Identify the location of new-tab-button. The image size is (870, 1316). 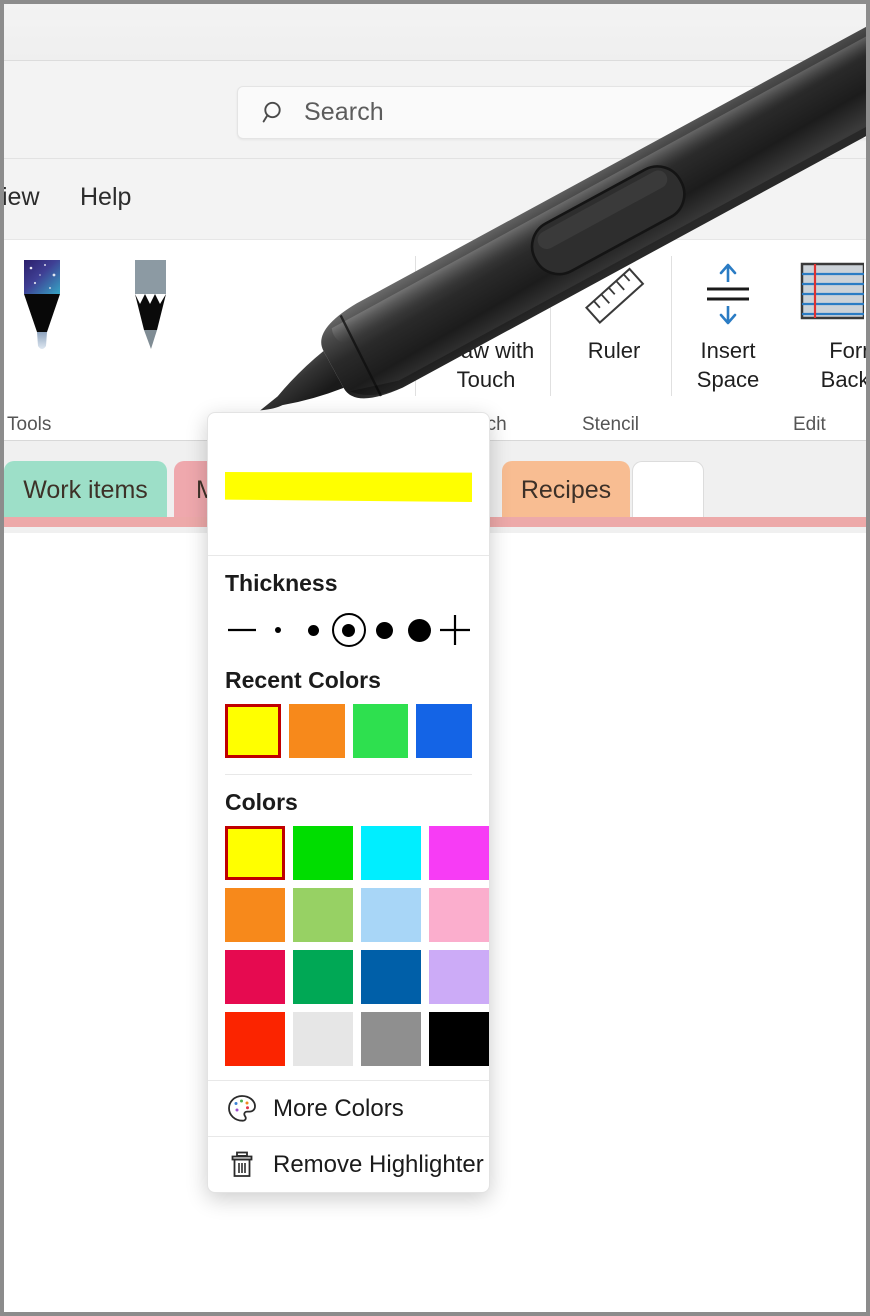
(668, 490).